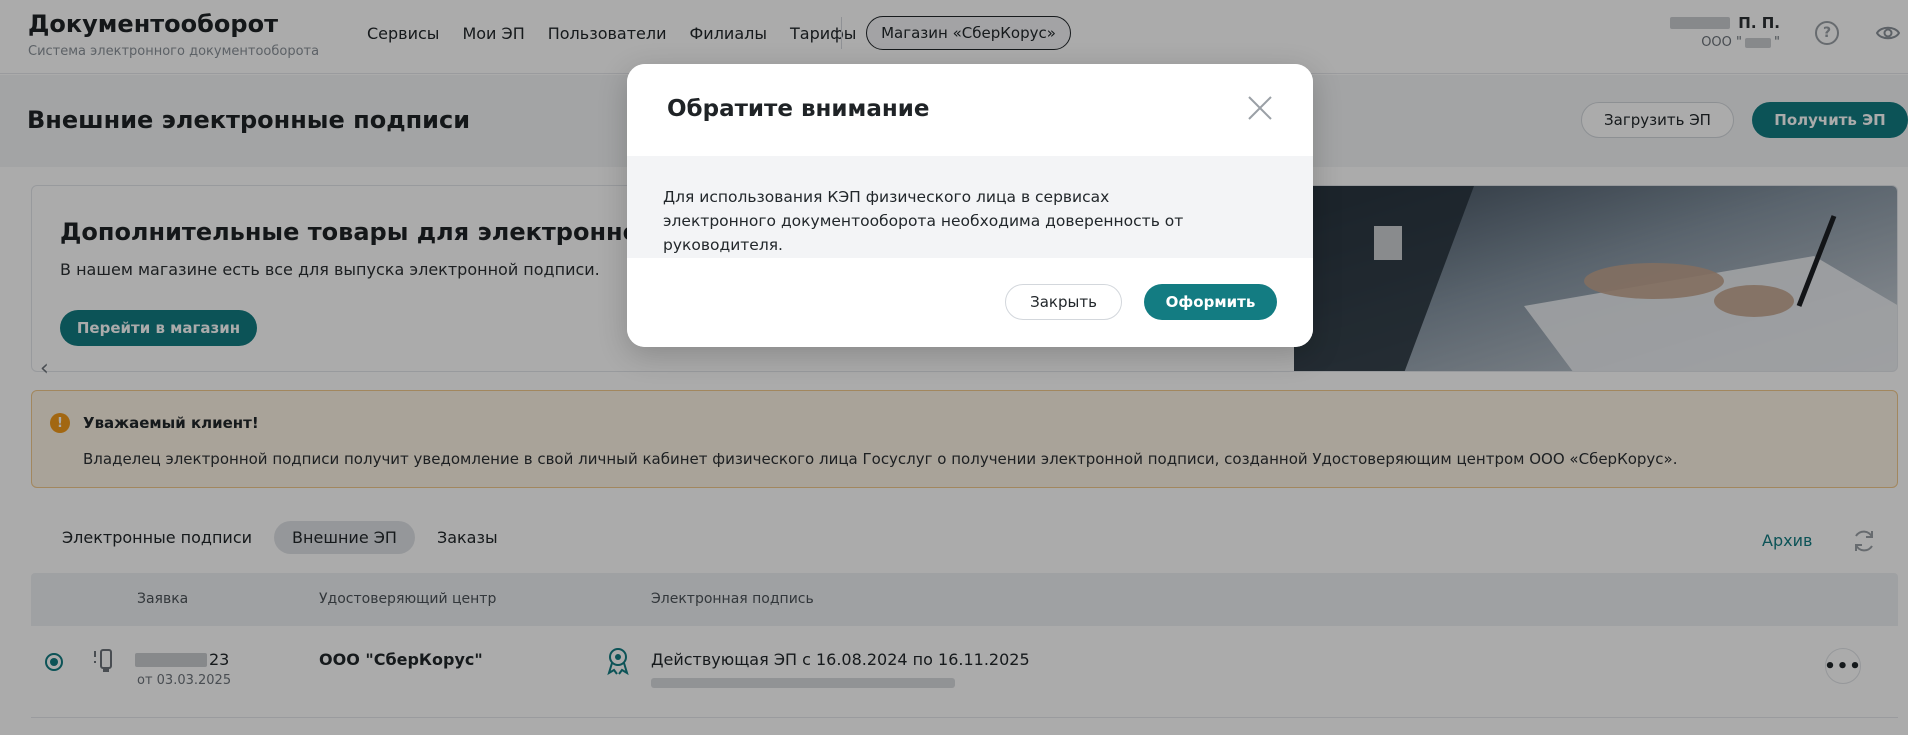 The width and height of the screenshot is (1908, 735). I want to click on close-icon, so click(1260, 108).